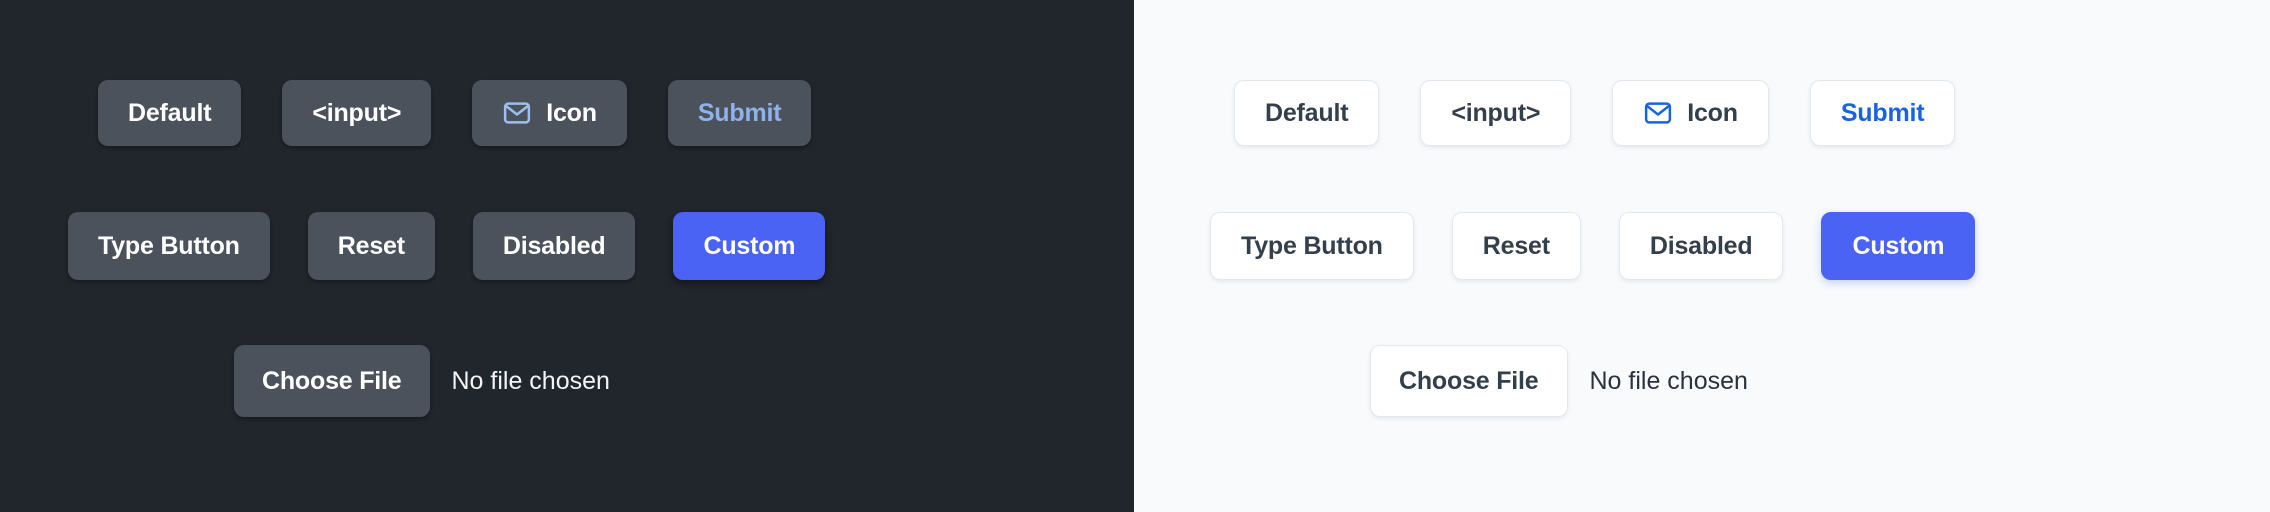  Describe the element at coordinates (1882, 113) in the screenshot. I see `light-submit-button: Submit` at that location.